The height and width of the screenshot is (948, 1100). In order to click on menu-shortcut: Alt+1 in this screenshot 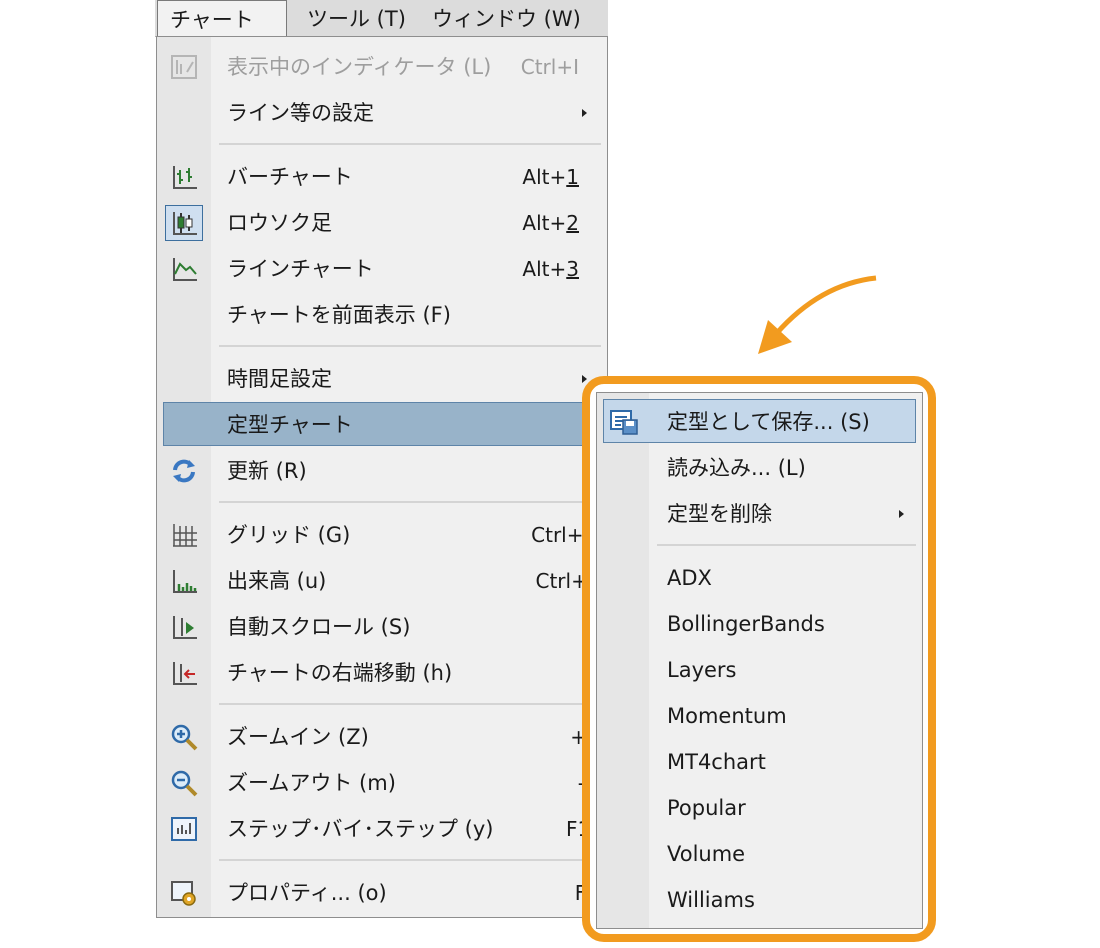, I will do `click(550, 177)`.